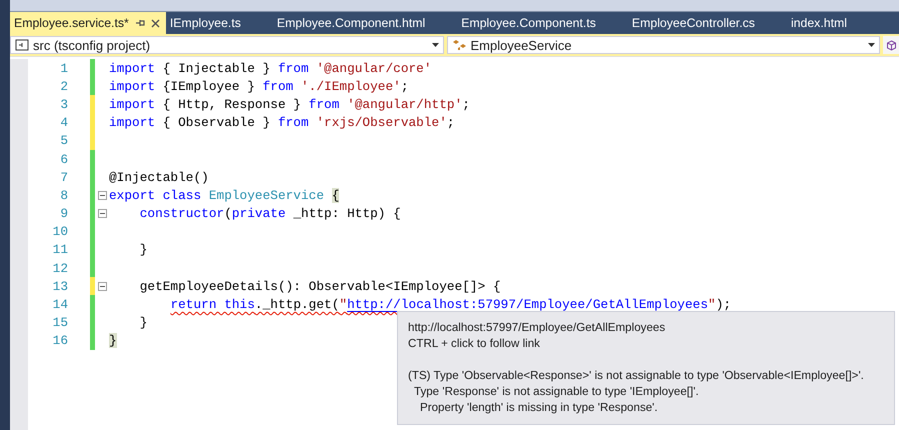 Image resolution: width=899 pixels, height=430 pixels. What do you see at coordinates (259, 86) in the screenshot?
I see `code-line: import {IEmployee } from './IEmployee';` at bounding box center [259, 86].